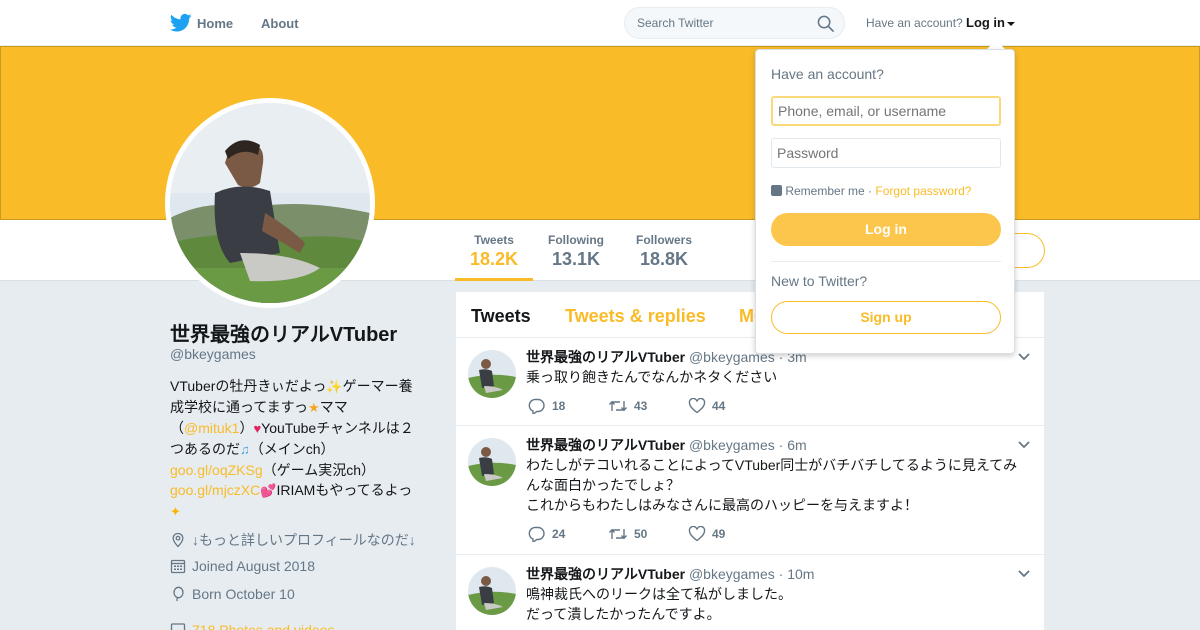  Describe the element at coordinates (697, 533) in the screenshot. I see `heart-icon` at that location.